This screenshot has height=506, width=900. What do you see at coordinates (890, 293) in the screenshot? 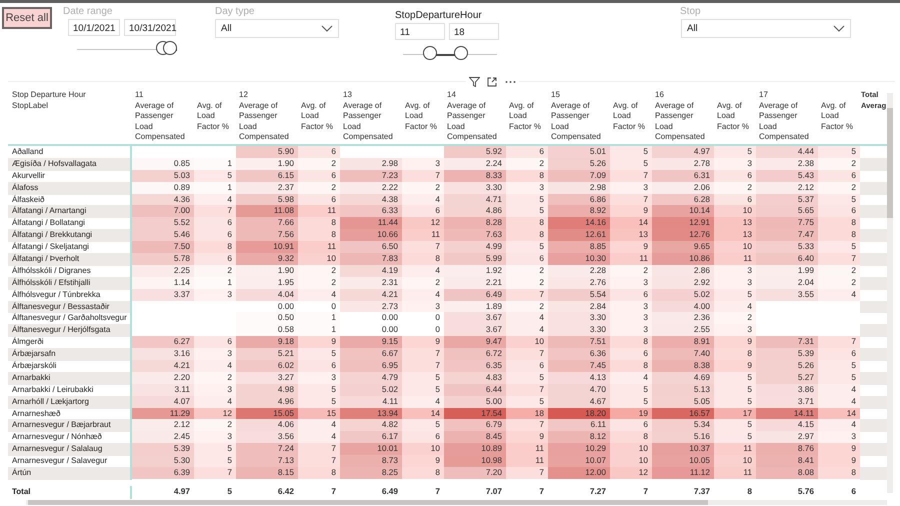
I see `vertical-scrollbar` at bounding box center [890, 293].